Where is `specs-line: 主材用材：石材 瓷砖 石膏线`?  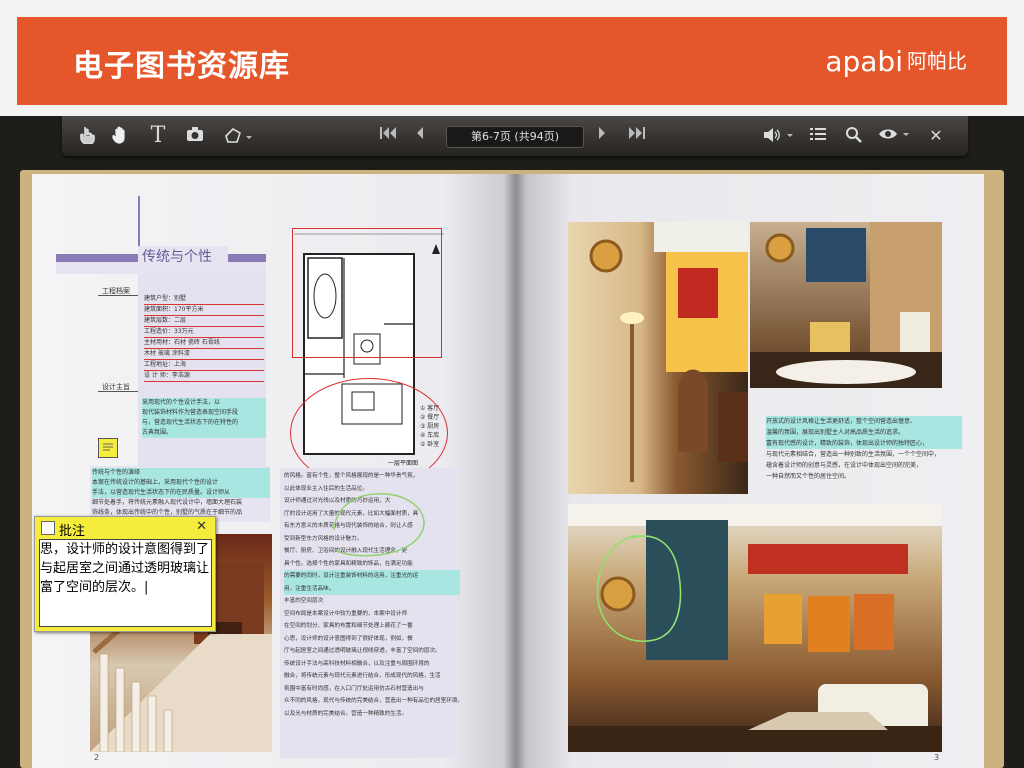 specs-line: 主材用材：石材 瓷砖 石膏线 is located at coordinates (204, 343).